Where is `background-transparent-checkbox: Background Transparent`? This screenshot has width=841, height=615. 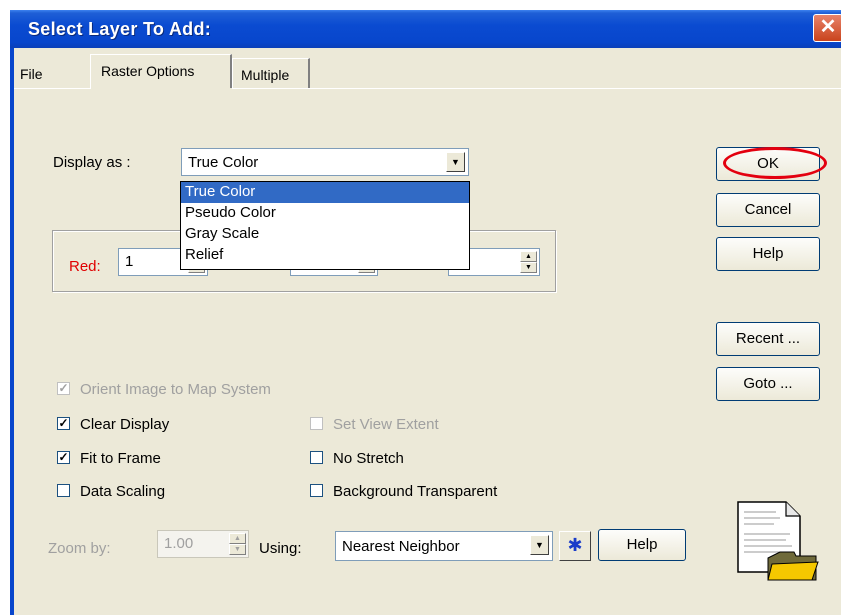 background-transparent-checkbox: Background Transparent is located at coordinates (403, 493).